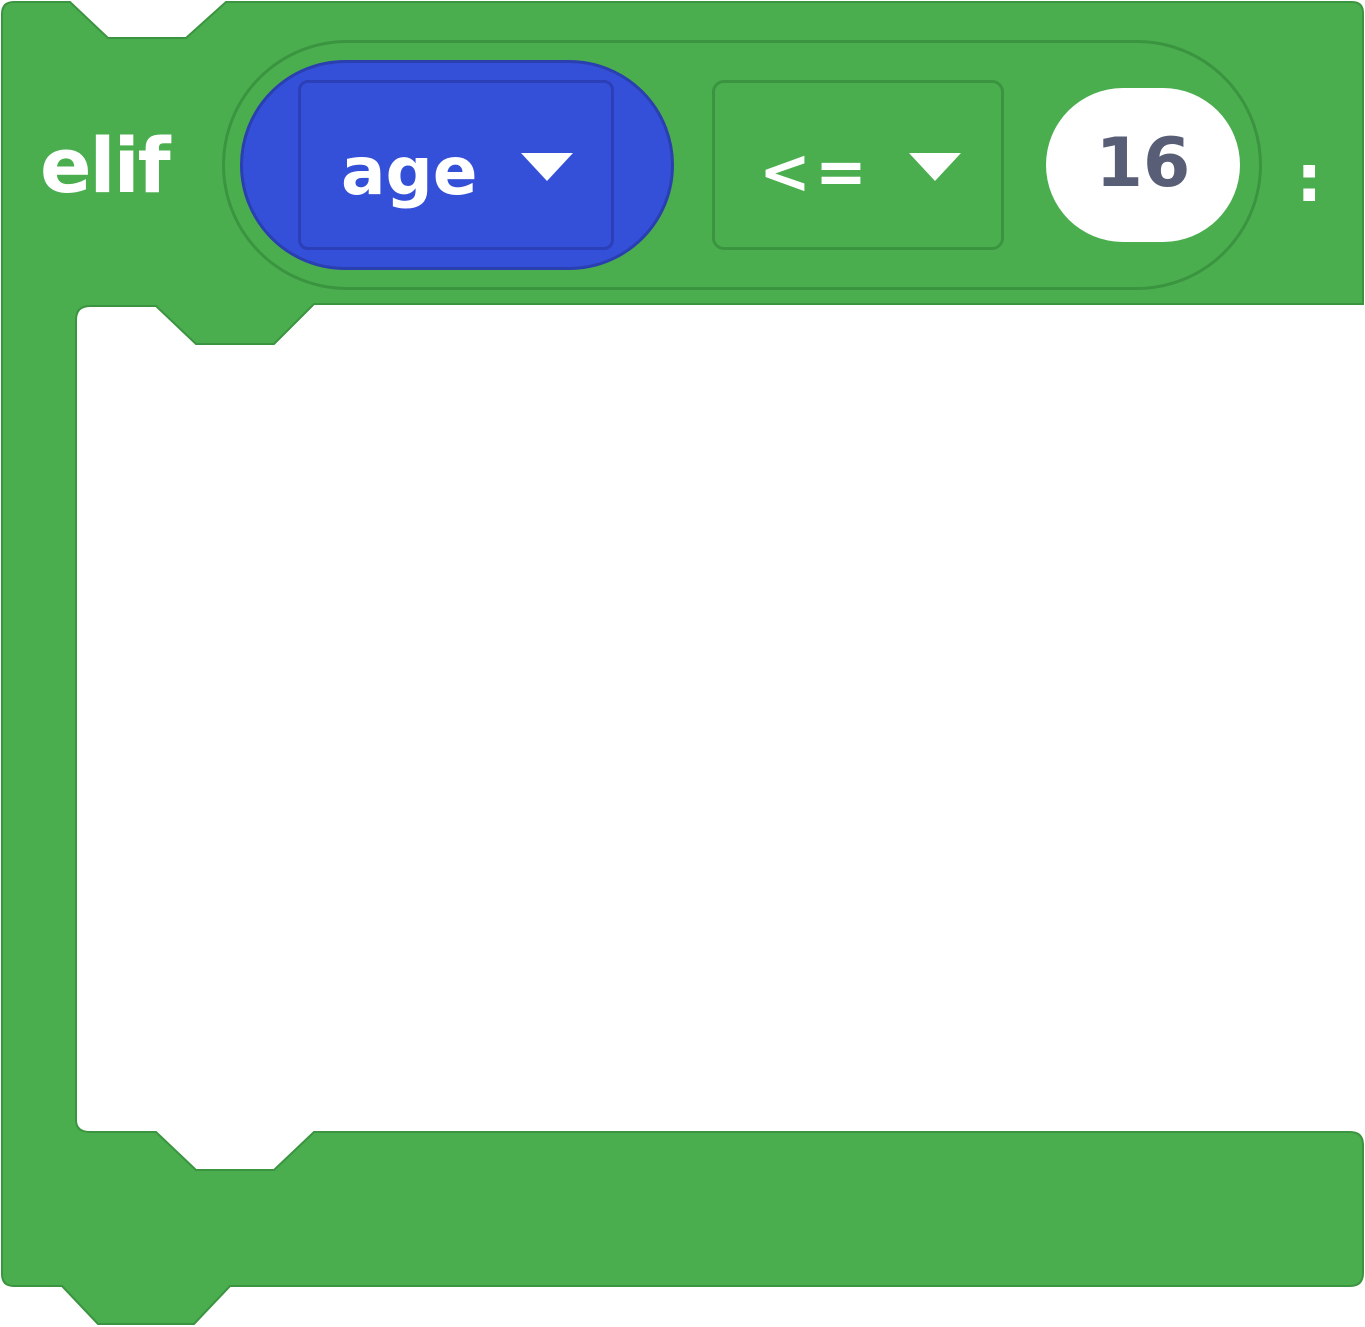 Image resolution: width=1365 pixels, height=1327 pixels. I want to click on operator-label: <=, so click(815, 171).